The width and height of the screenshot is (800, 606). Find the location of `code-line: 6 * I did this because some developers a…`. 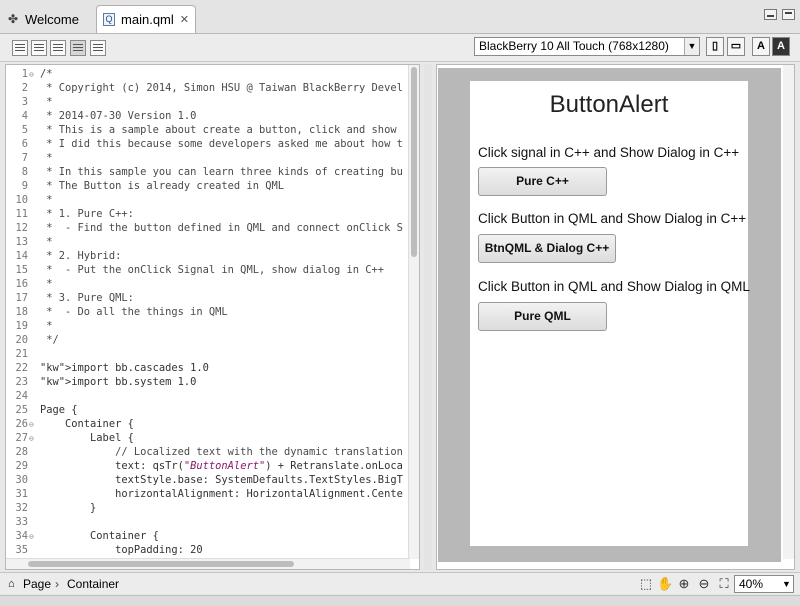

code-line: 6 * I did this because some developers a… is located at coordinates (208, 144).